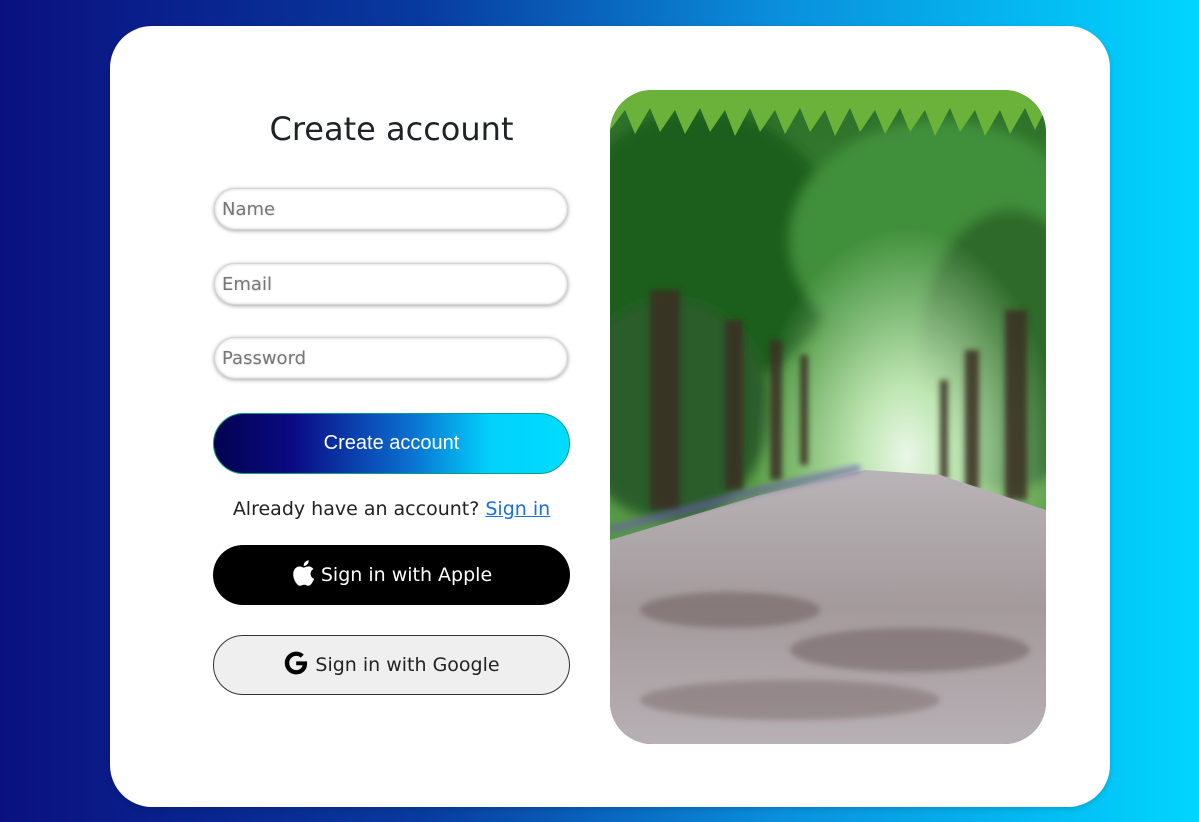 The image size is (1199, 822). I want to click on name-field, so click(391, 209).